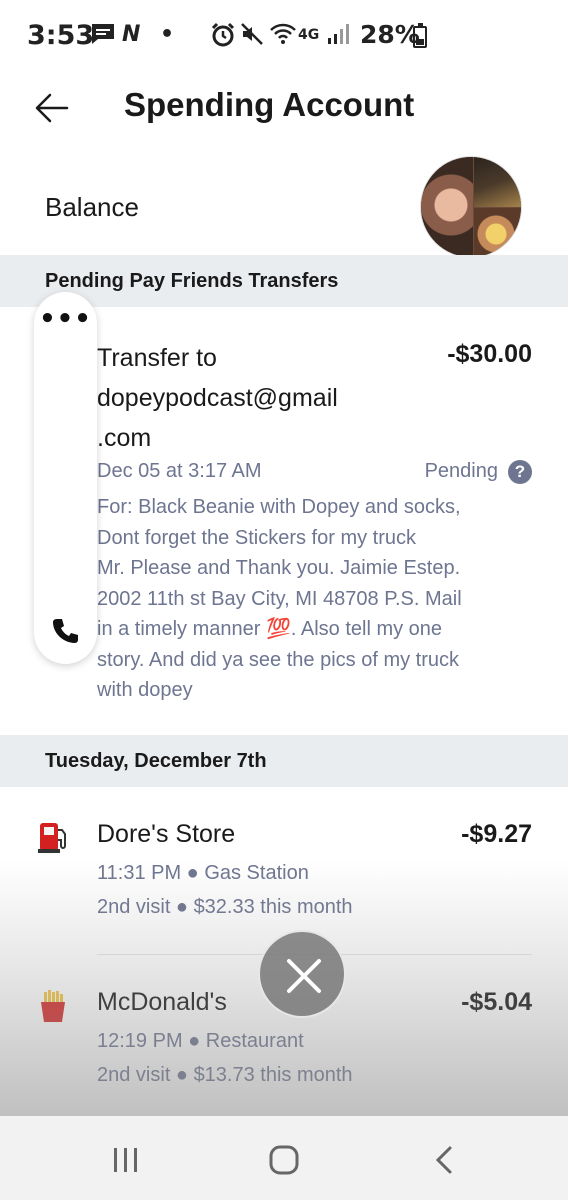 The width and height of the screenshot is (568, 1200). I want to click on back-button, so click(52, 108).